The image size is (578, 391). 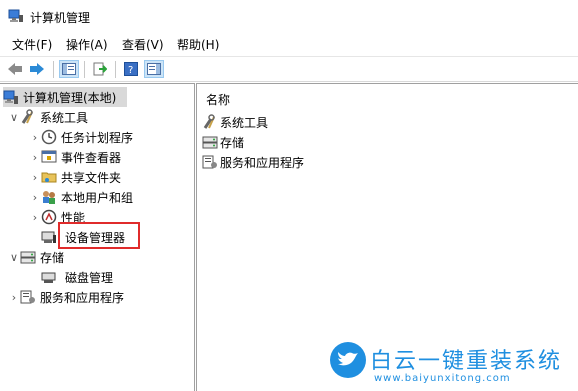 What do you see at coordinates (91, 157) in the screenshot?
I see `tree-label: 事件查看器` at bounding box center [91, 157].